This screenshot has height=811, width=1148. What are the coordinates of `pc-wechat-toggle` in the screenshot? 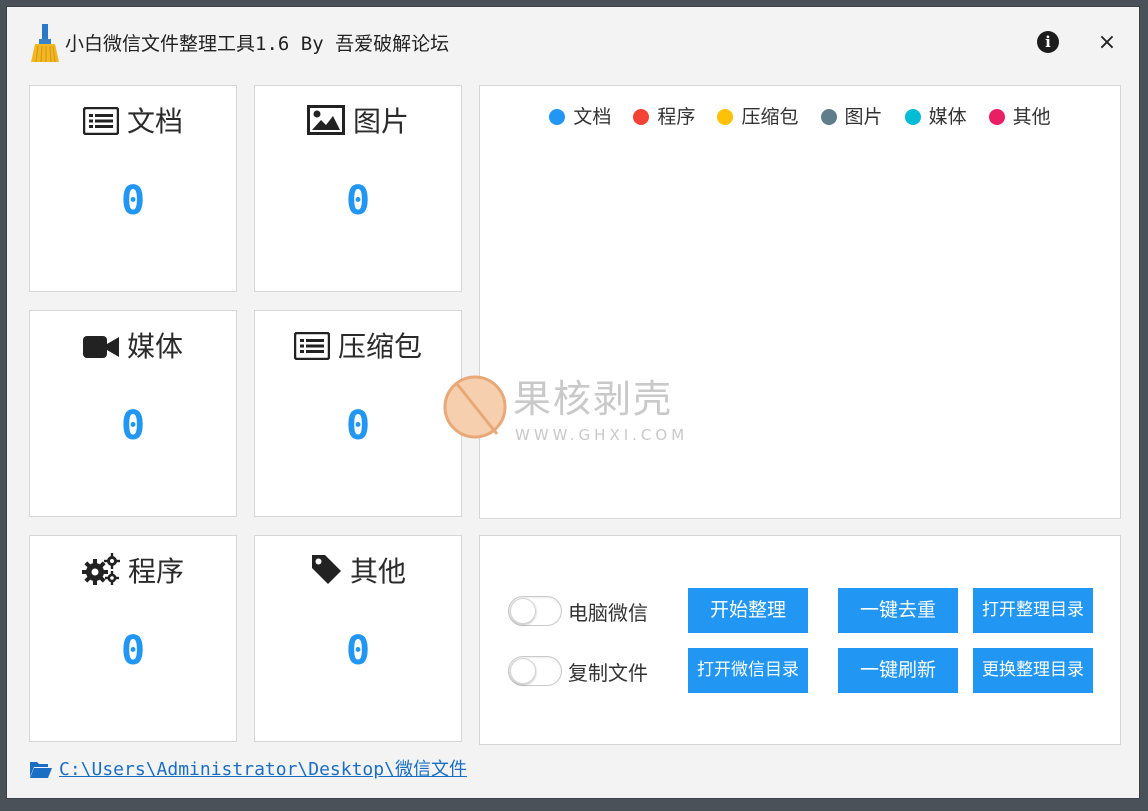 It's located at (535, 611).